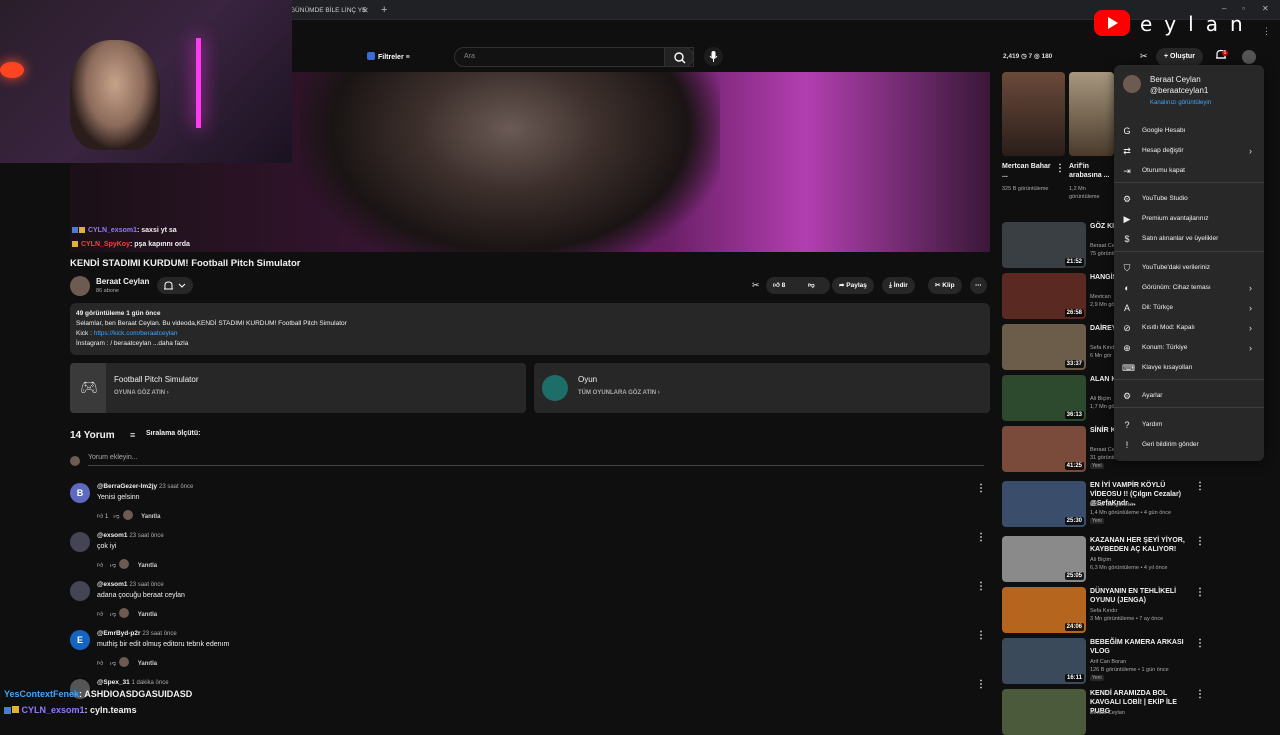 The image size is (1280, 735). Describe the element at coordinates (175, 285) in the screenshot. I see `subscription-bell-button` at that location.